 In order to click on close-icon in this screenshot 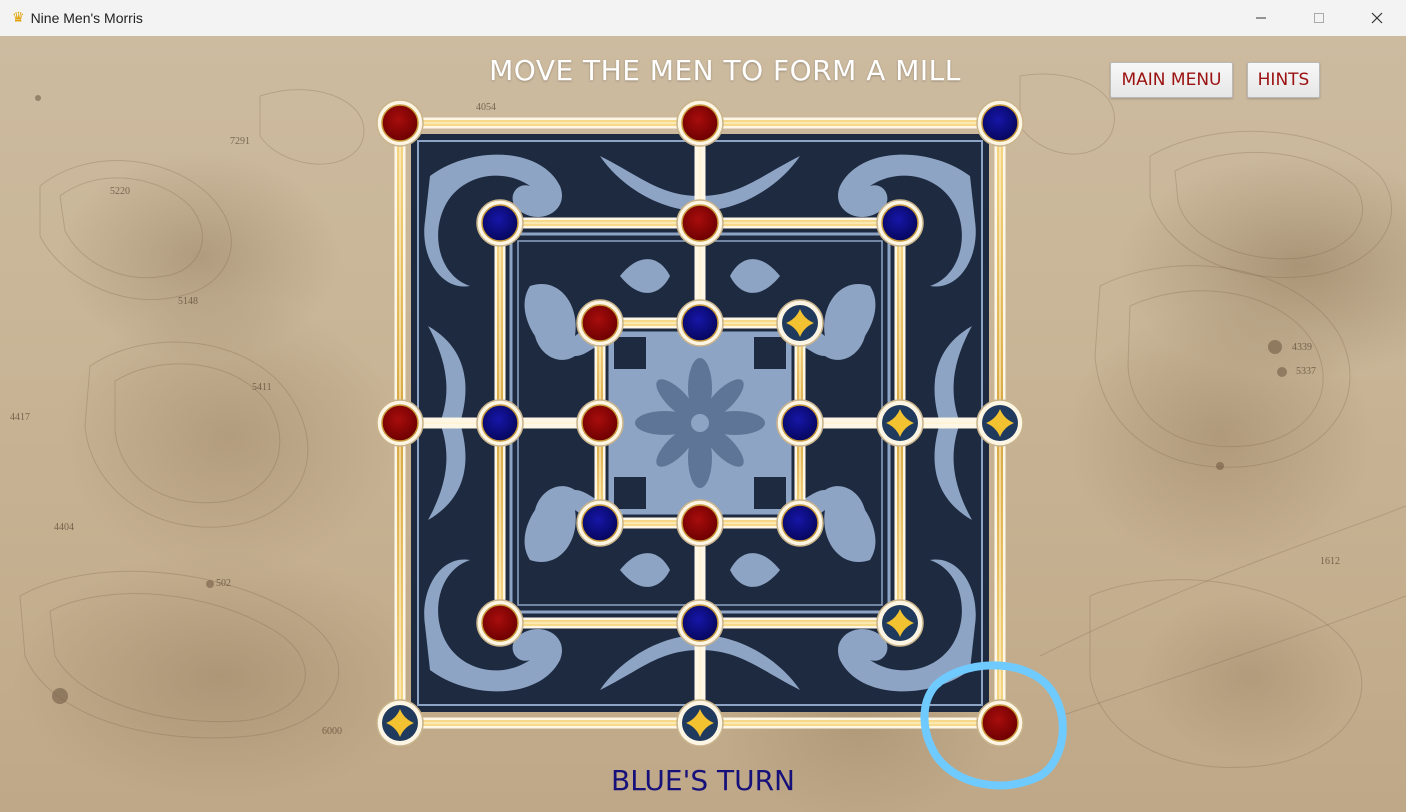, I will do `click(1377, 18)`.